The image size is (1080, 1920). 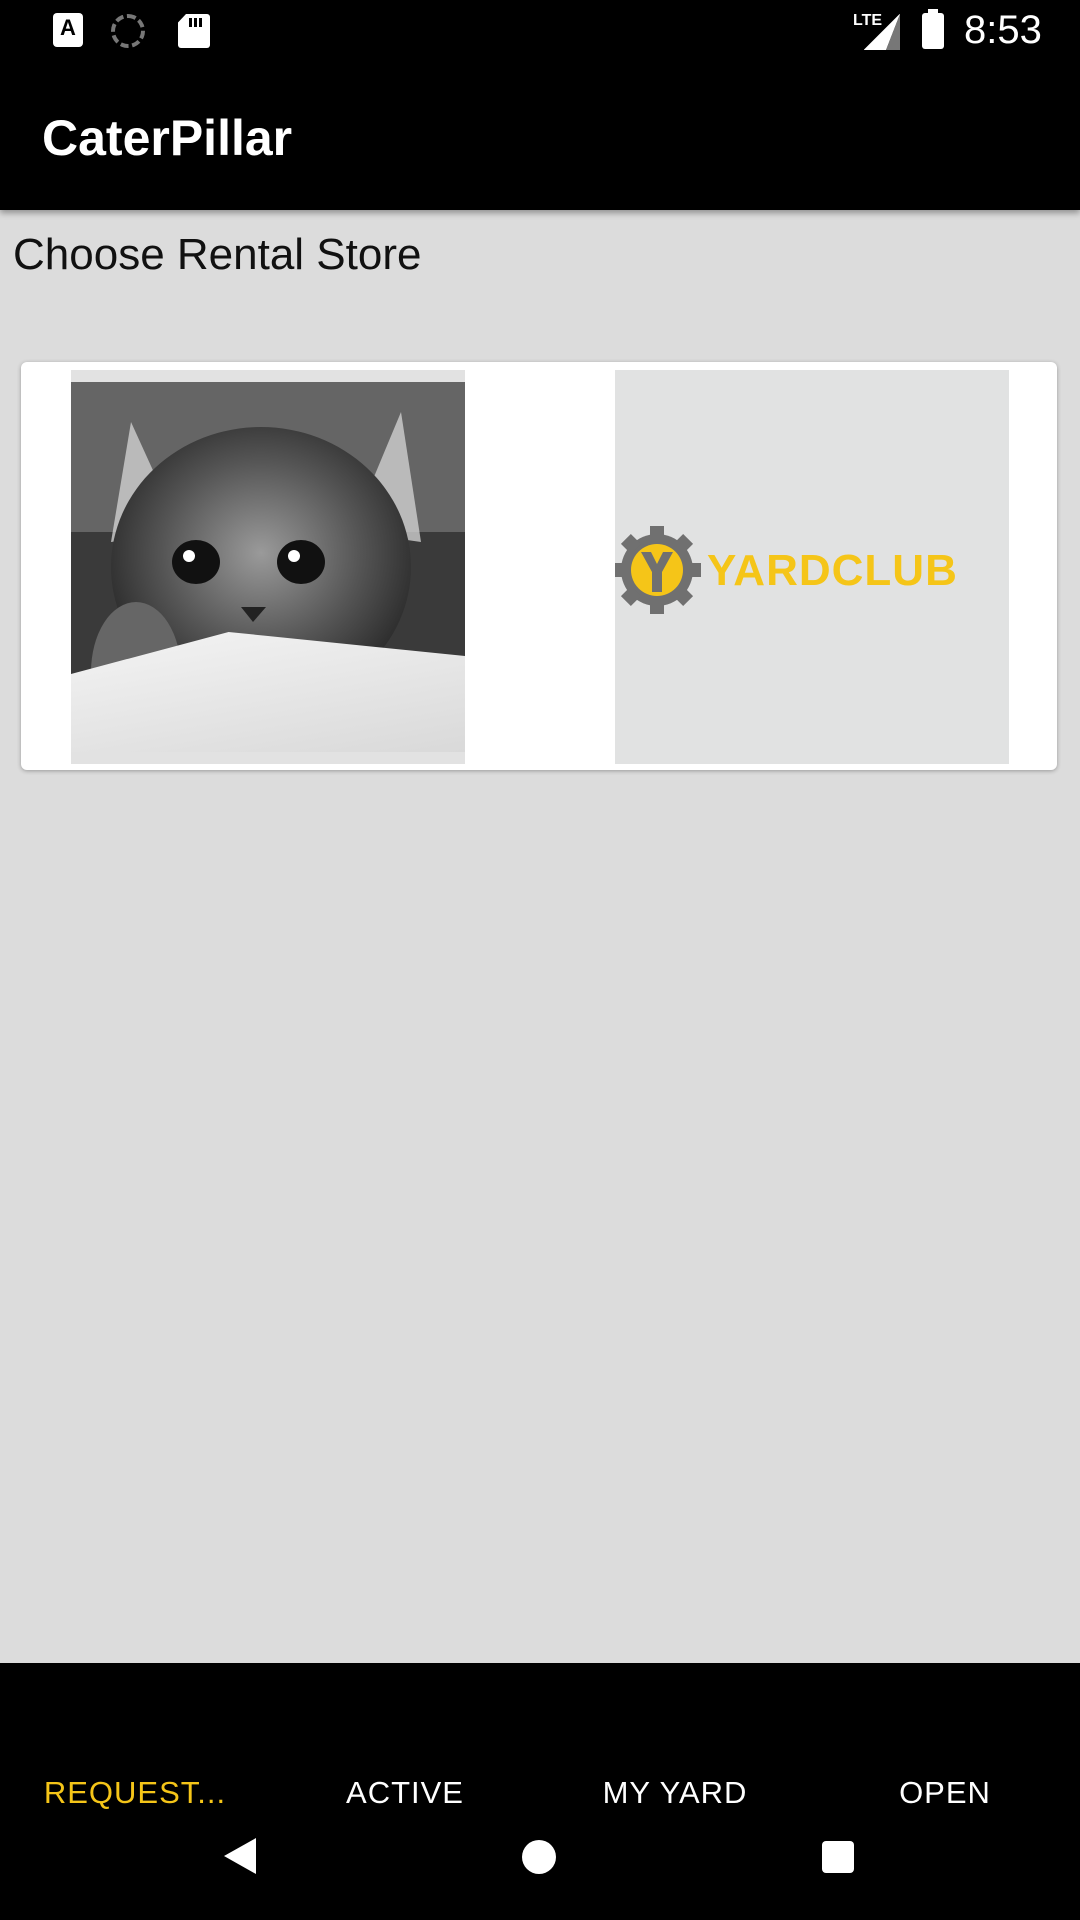 I want to click on tab-my-yard: MY YARD, so click(x=675, y=1793).